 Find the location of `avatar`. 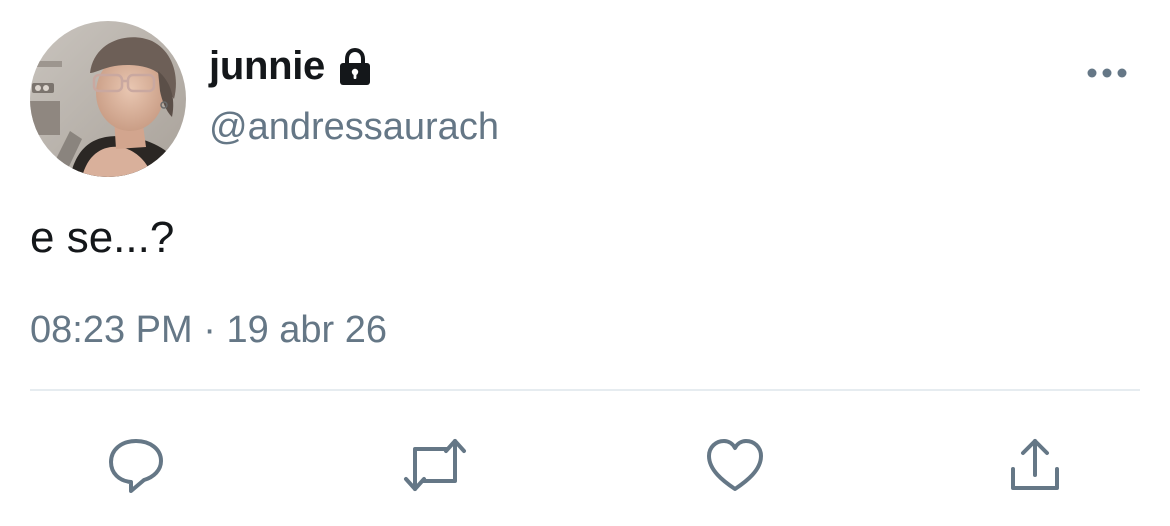

avatar is located at coordinates (108, 99).